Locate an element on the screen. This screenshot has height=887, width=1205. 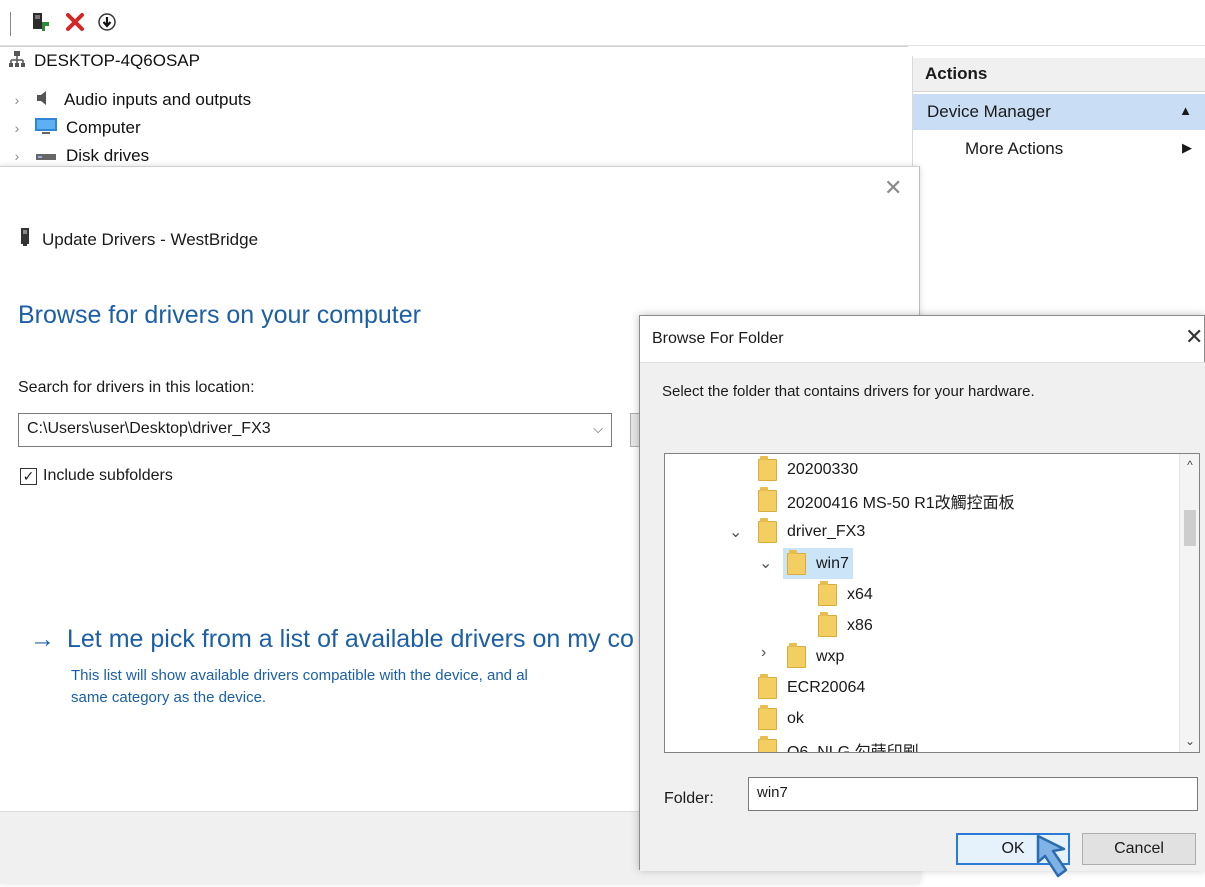
folder-node: 20200330 is located at coordinates (808, 469).